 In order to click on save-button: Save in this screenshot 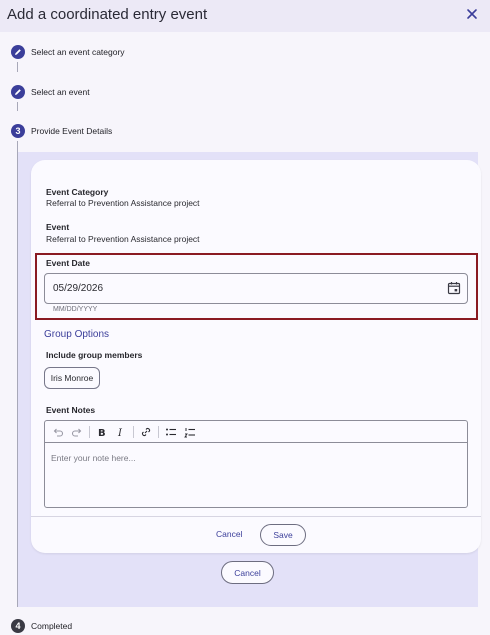, I will do `click(283, 535)`.